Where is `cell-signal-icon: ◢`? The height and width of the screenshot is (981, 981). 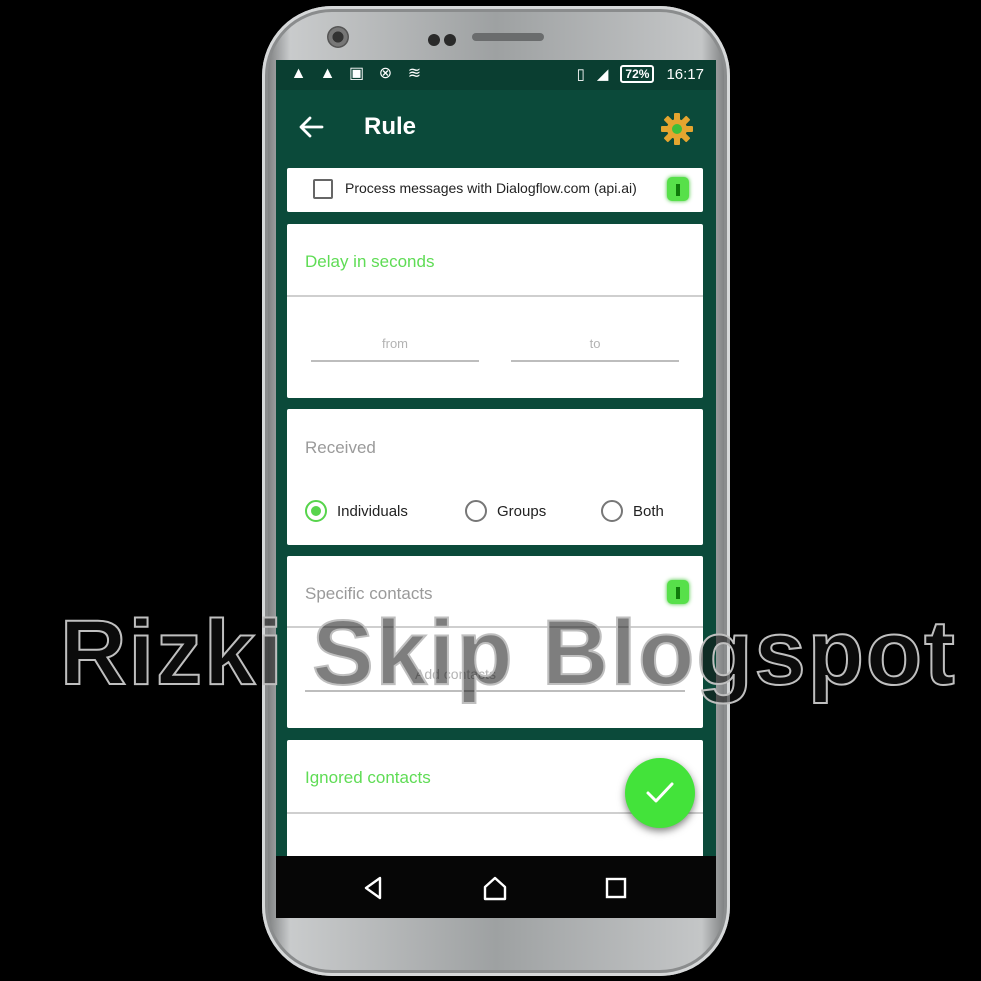
cell-signal-icon: ◢ is located at coordinates (602, 74).